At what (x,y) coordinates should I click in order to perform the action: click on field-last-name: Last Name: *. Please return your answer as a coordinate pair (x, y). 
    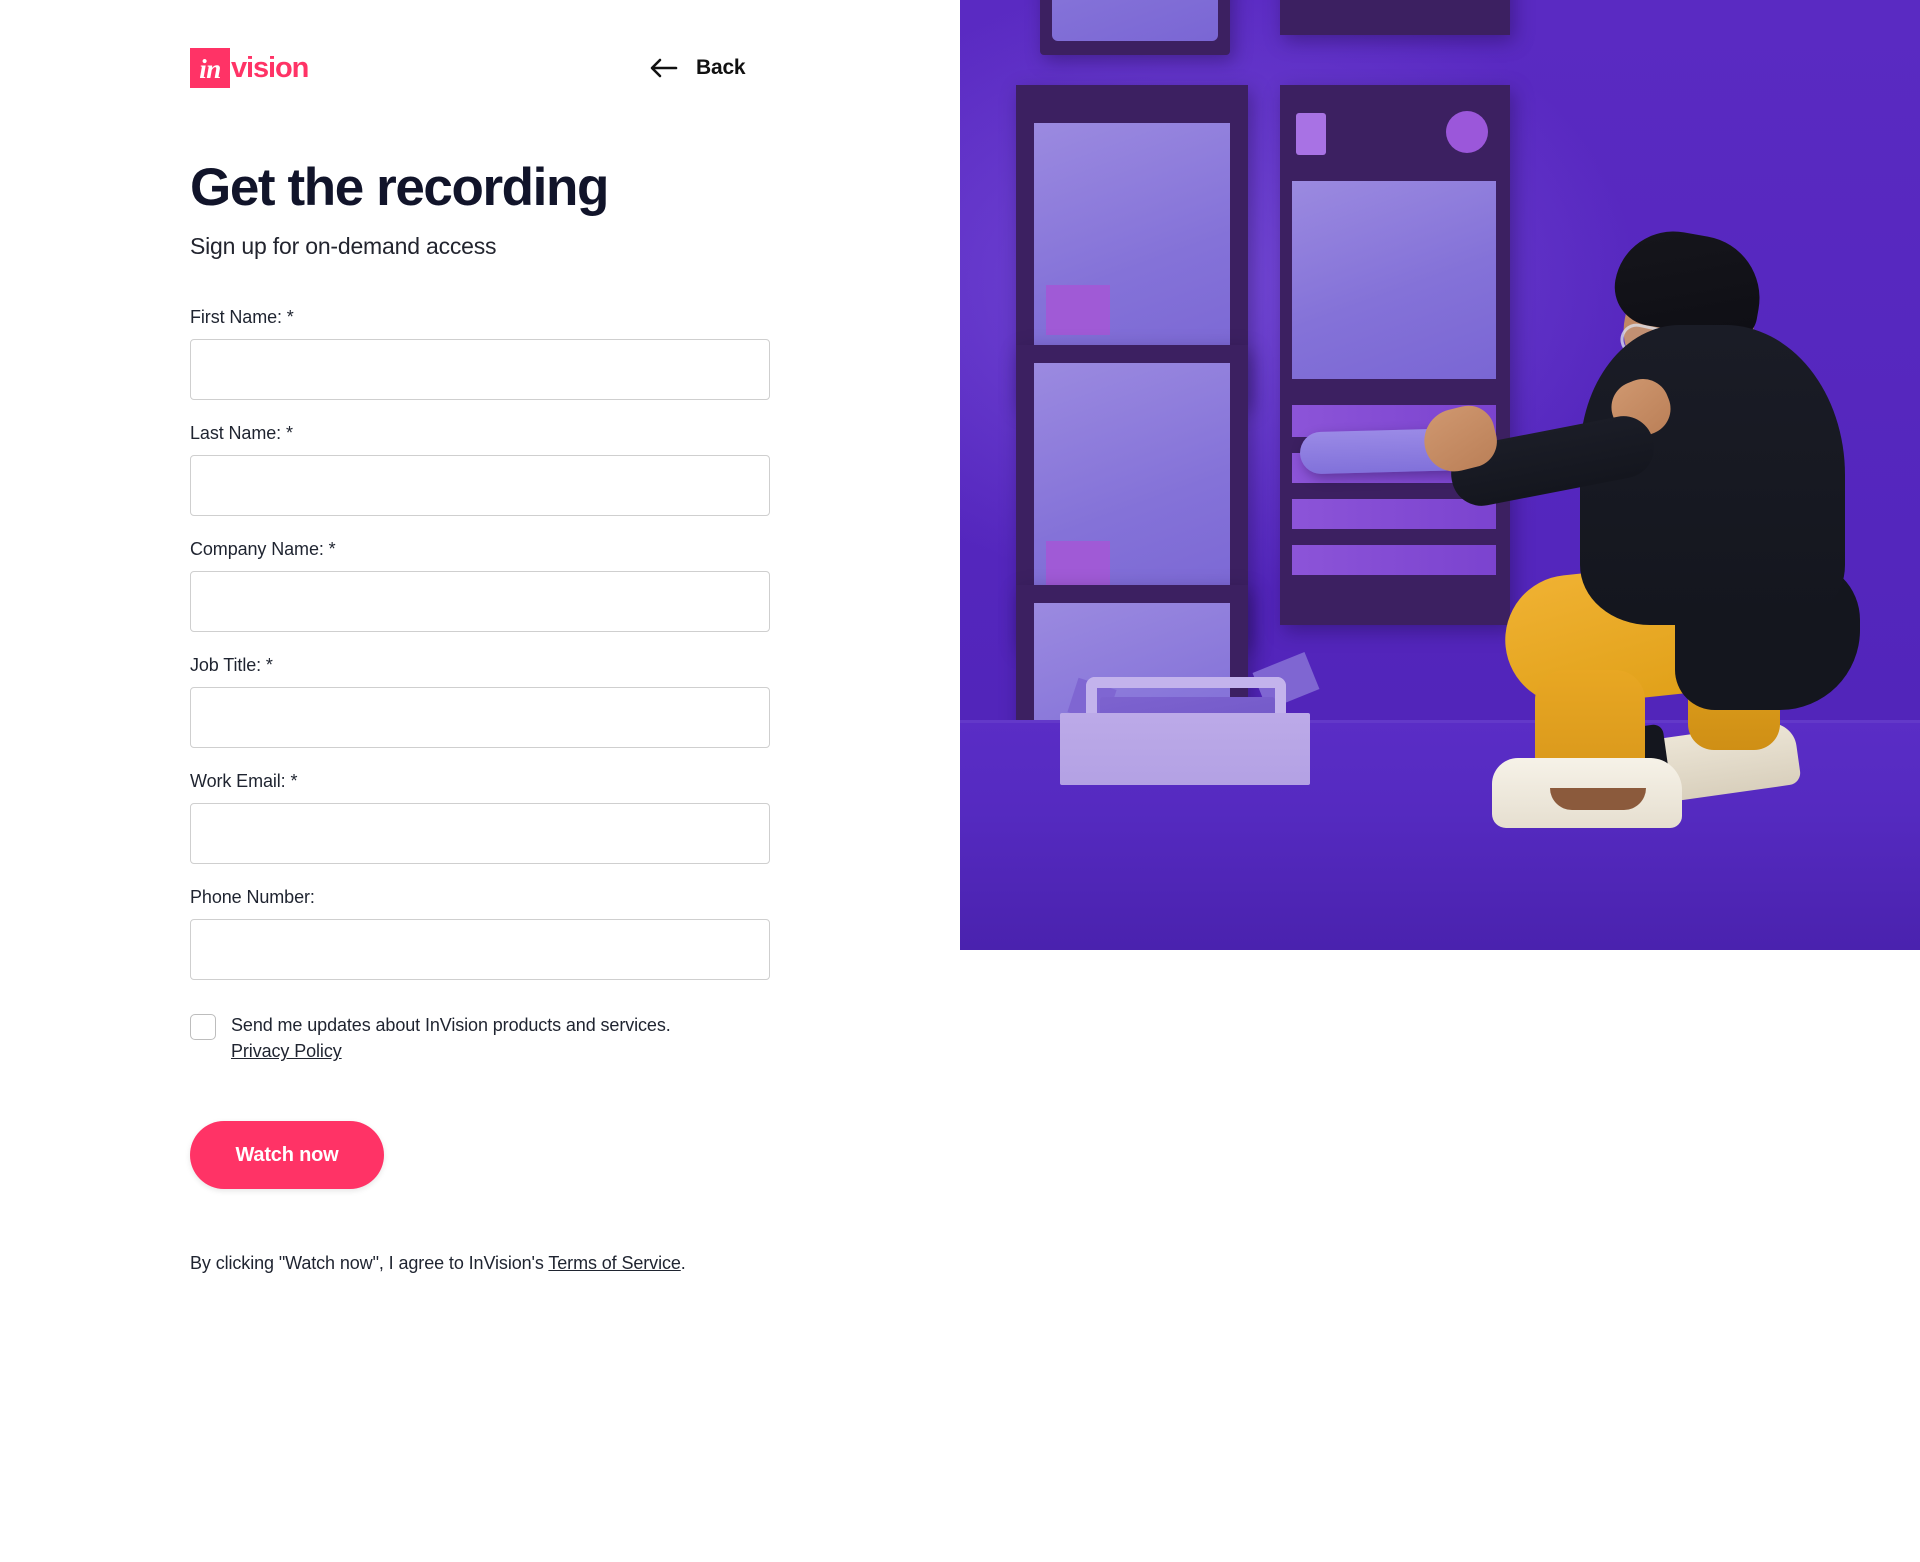
    Looking at the image, I should click on (500, 470).